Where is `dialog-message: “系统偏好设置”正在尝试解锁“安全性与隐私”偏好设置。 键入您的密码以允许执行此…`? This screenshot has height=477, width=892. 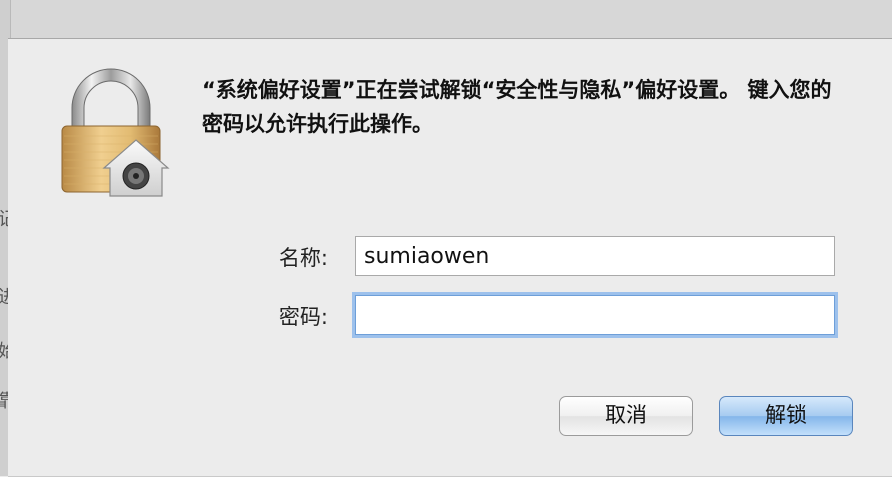
dialog-message: “系统偏好设置”正在尝试解锁“安全性与隐私”偏好设置。 键入您的密码以允许执行此… is located at coordinates (517, 107).